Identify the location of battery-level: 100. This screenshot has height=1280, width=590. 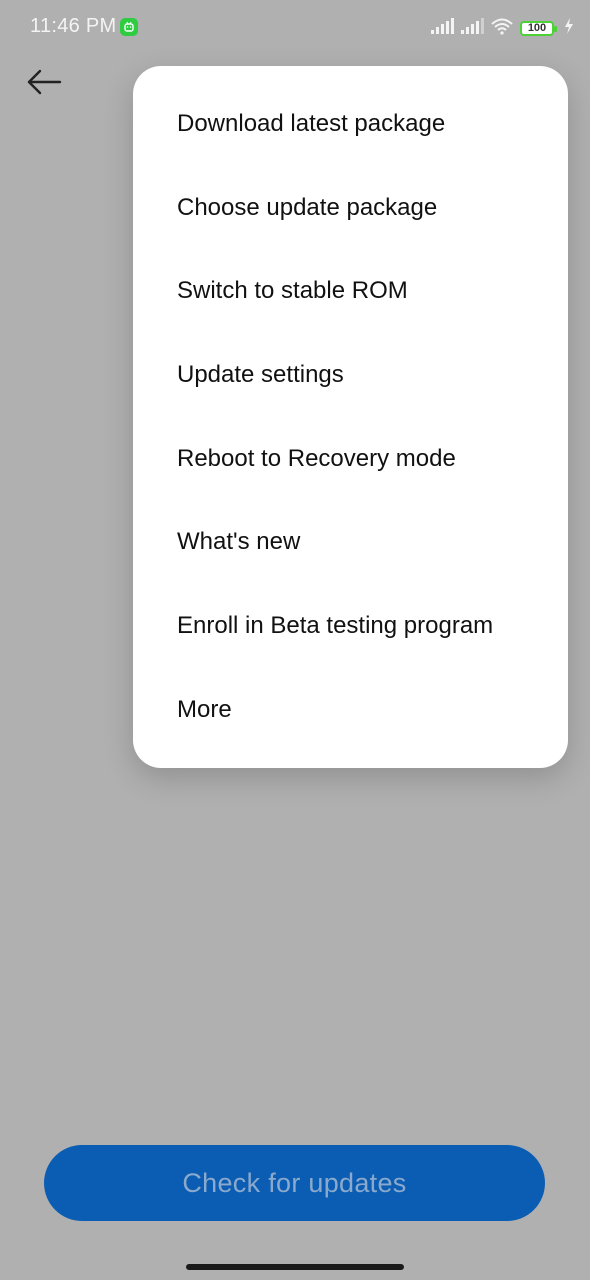
(537, 28).